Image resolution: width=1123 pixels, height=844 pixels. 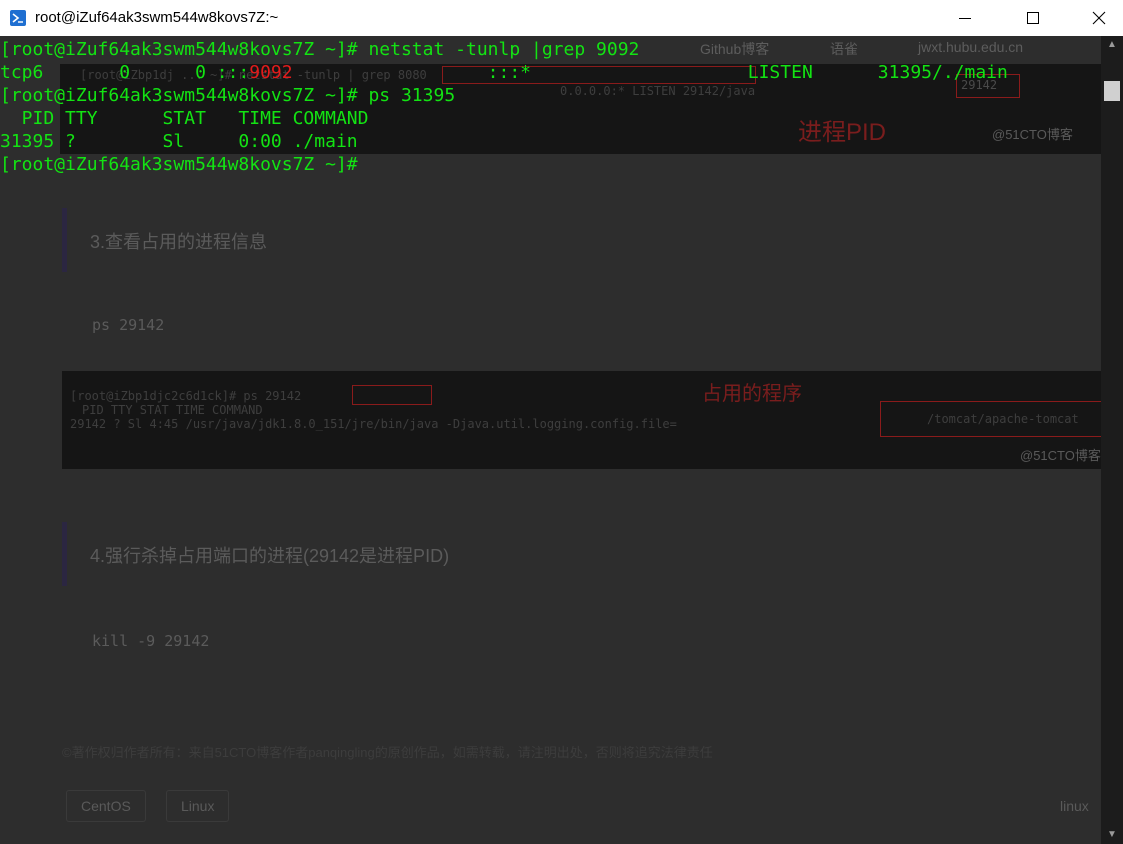 I want to click on maximize-icon, so click(x=1032, y=18).